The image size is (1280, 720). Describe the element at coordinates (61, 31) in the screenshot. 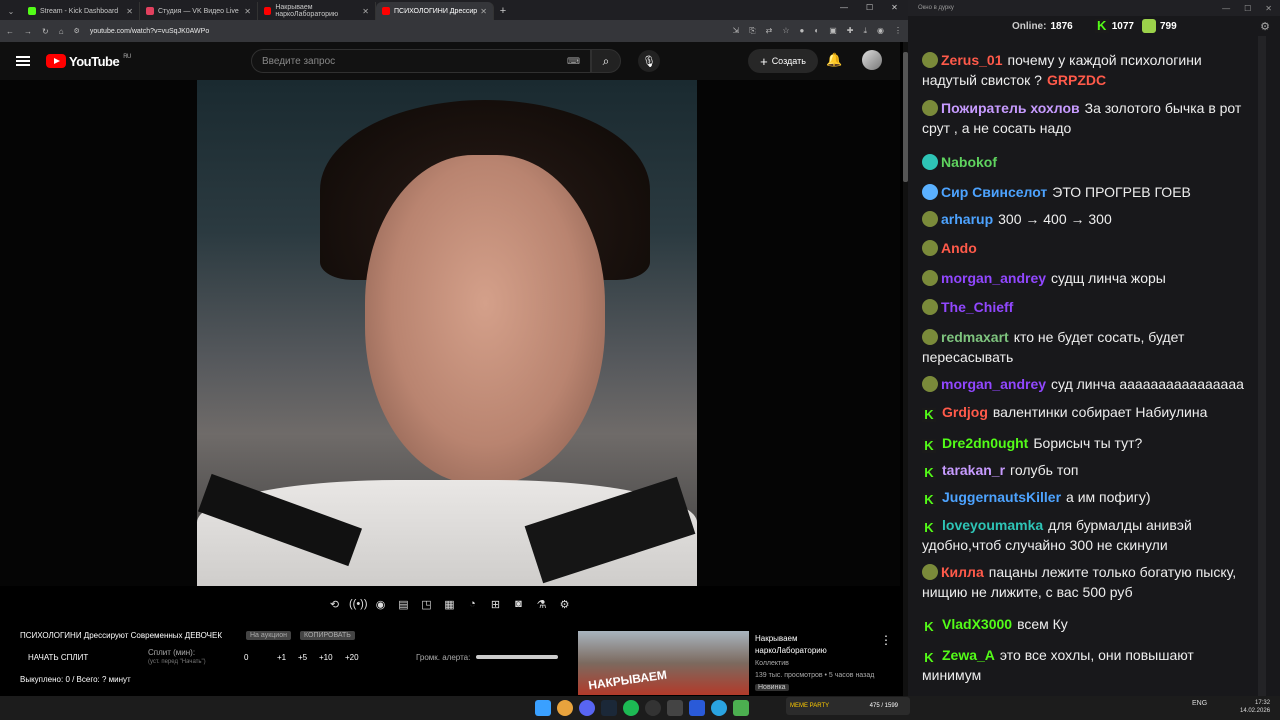

I see `home-icon: ⌂` at that location.